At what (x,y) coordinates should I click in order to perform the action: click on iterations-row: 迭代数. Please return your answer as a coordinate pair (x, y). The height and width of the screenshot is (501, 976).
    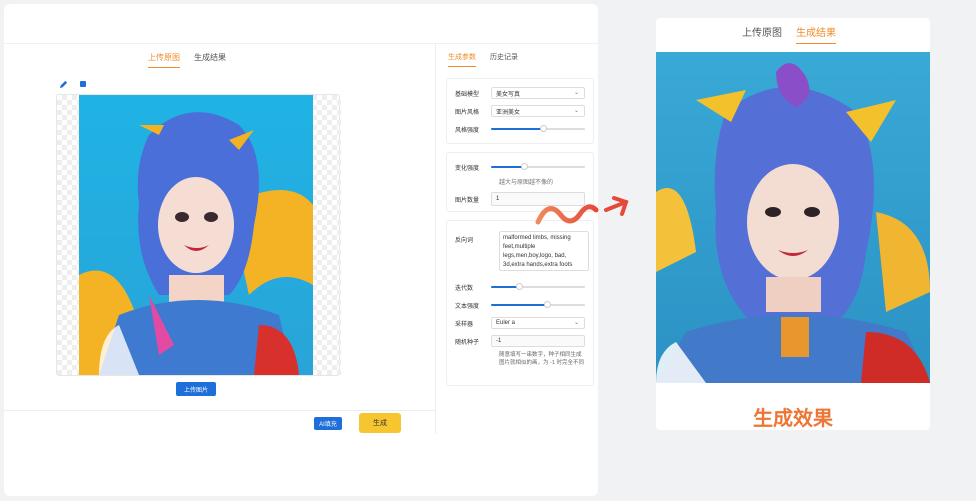
    Looking at the image, I should click on (520, 287).